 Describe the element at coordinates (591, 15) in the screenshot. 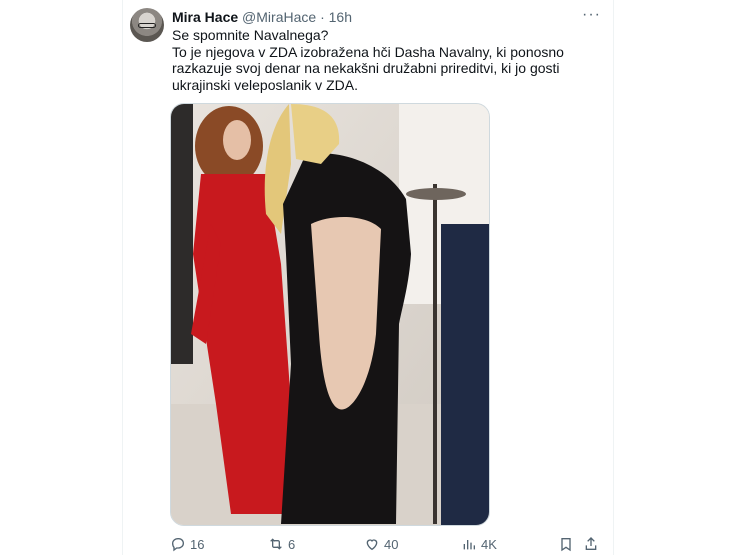

I see `more-icon: ···` at that location.